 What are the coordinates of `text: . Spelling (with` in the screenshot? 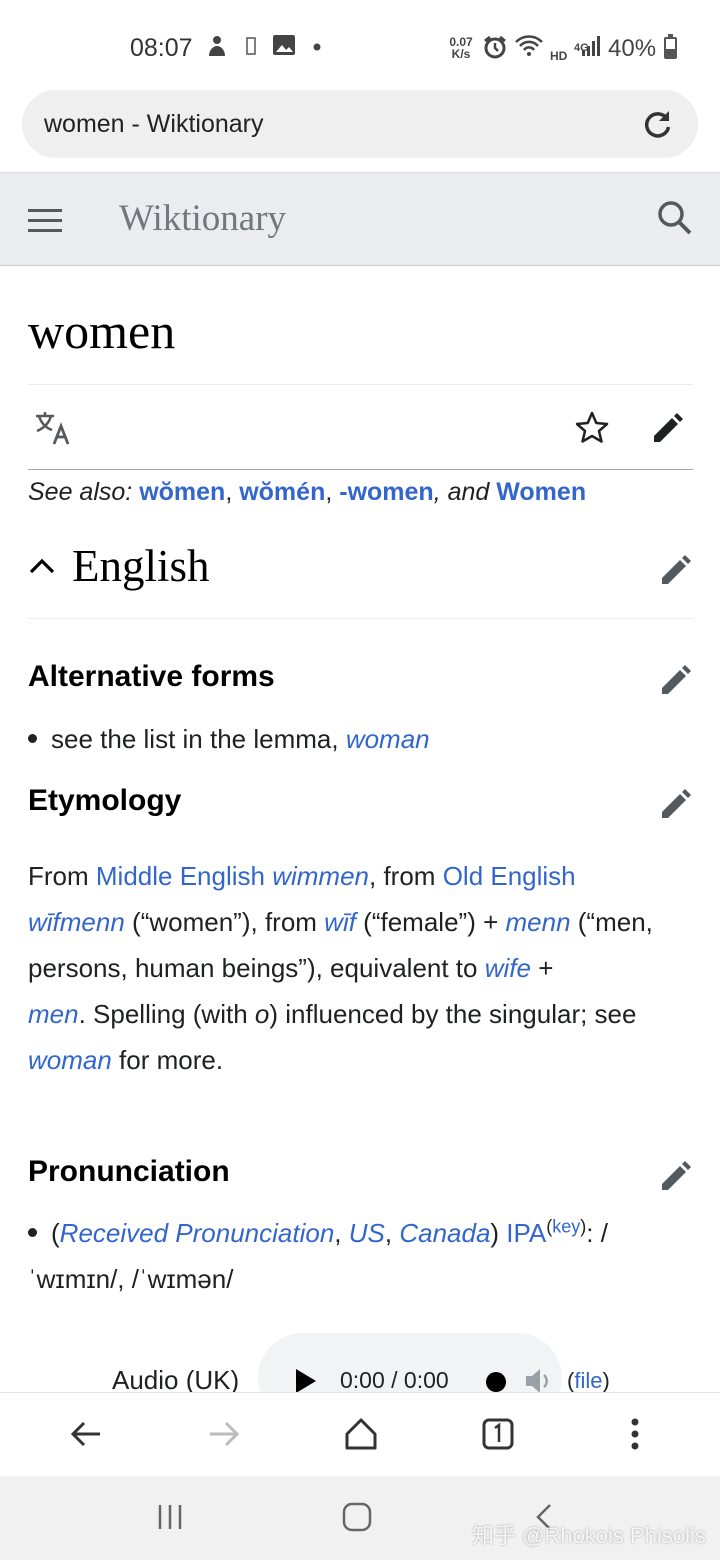 It's located at (166, 1014).